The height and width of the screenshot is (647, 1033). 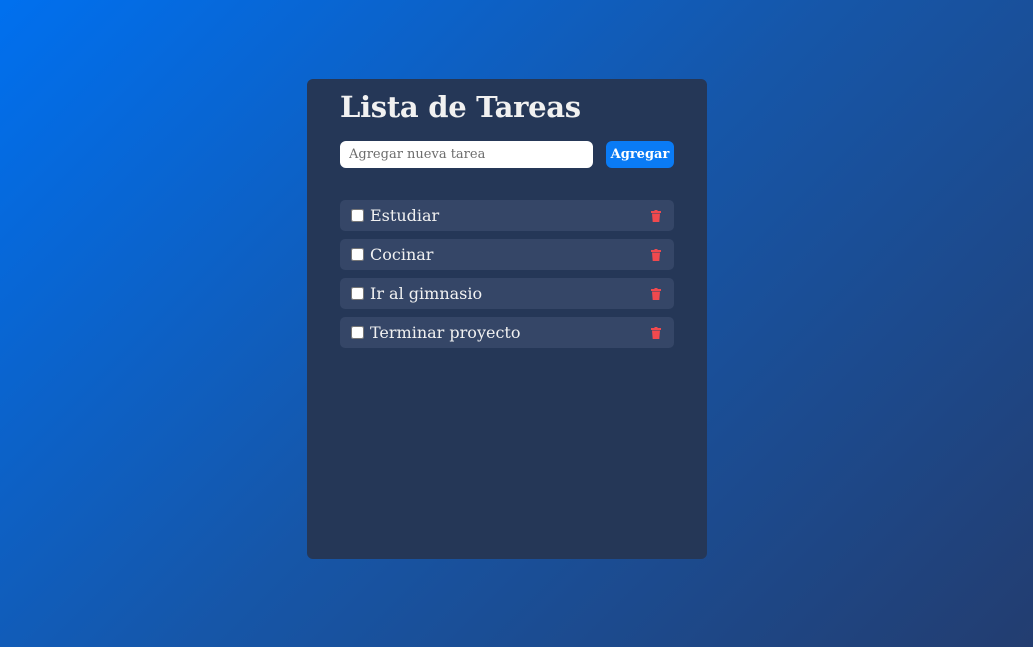 What do you see at coordinates (445, 332) in the screenshot?
I see `task-text: Terminar proyecto` at bounding box center [445, 332].